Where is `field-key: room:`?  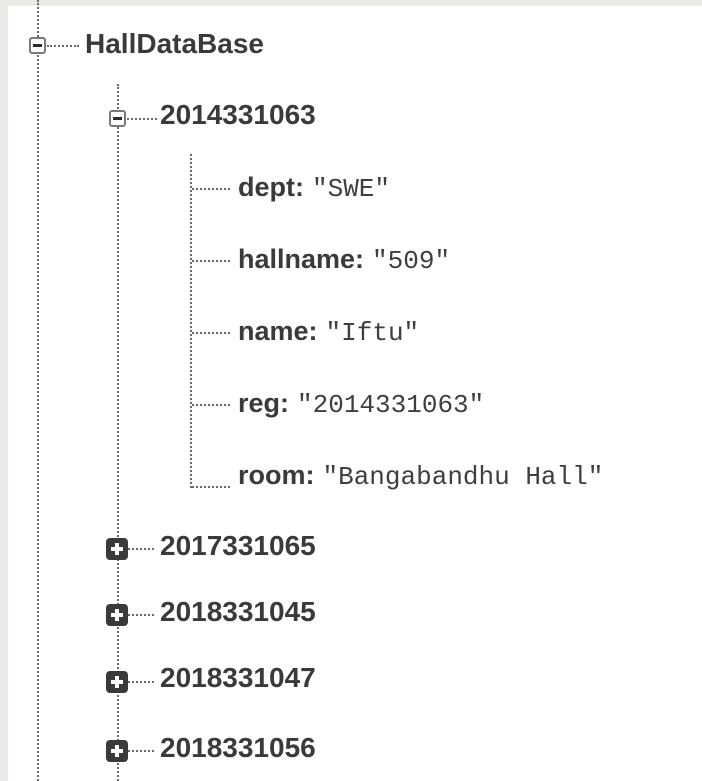 field-key: room: is located at coordinates (276, 475).